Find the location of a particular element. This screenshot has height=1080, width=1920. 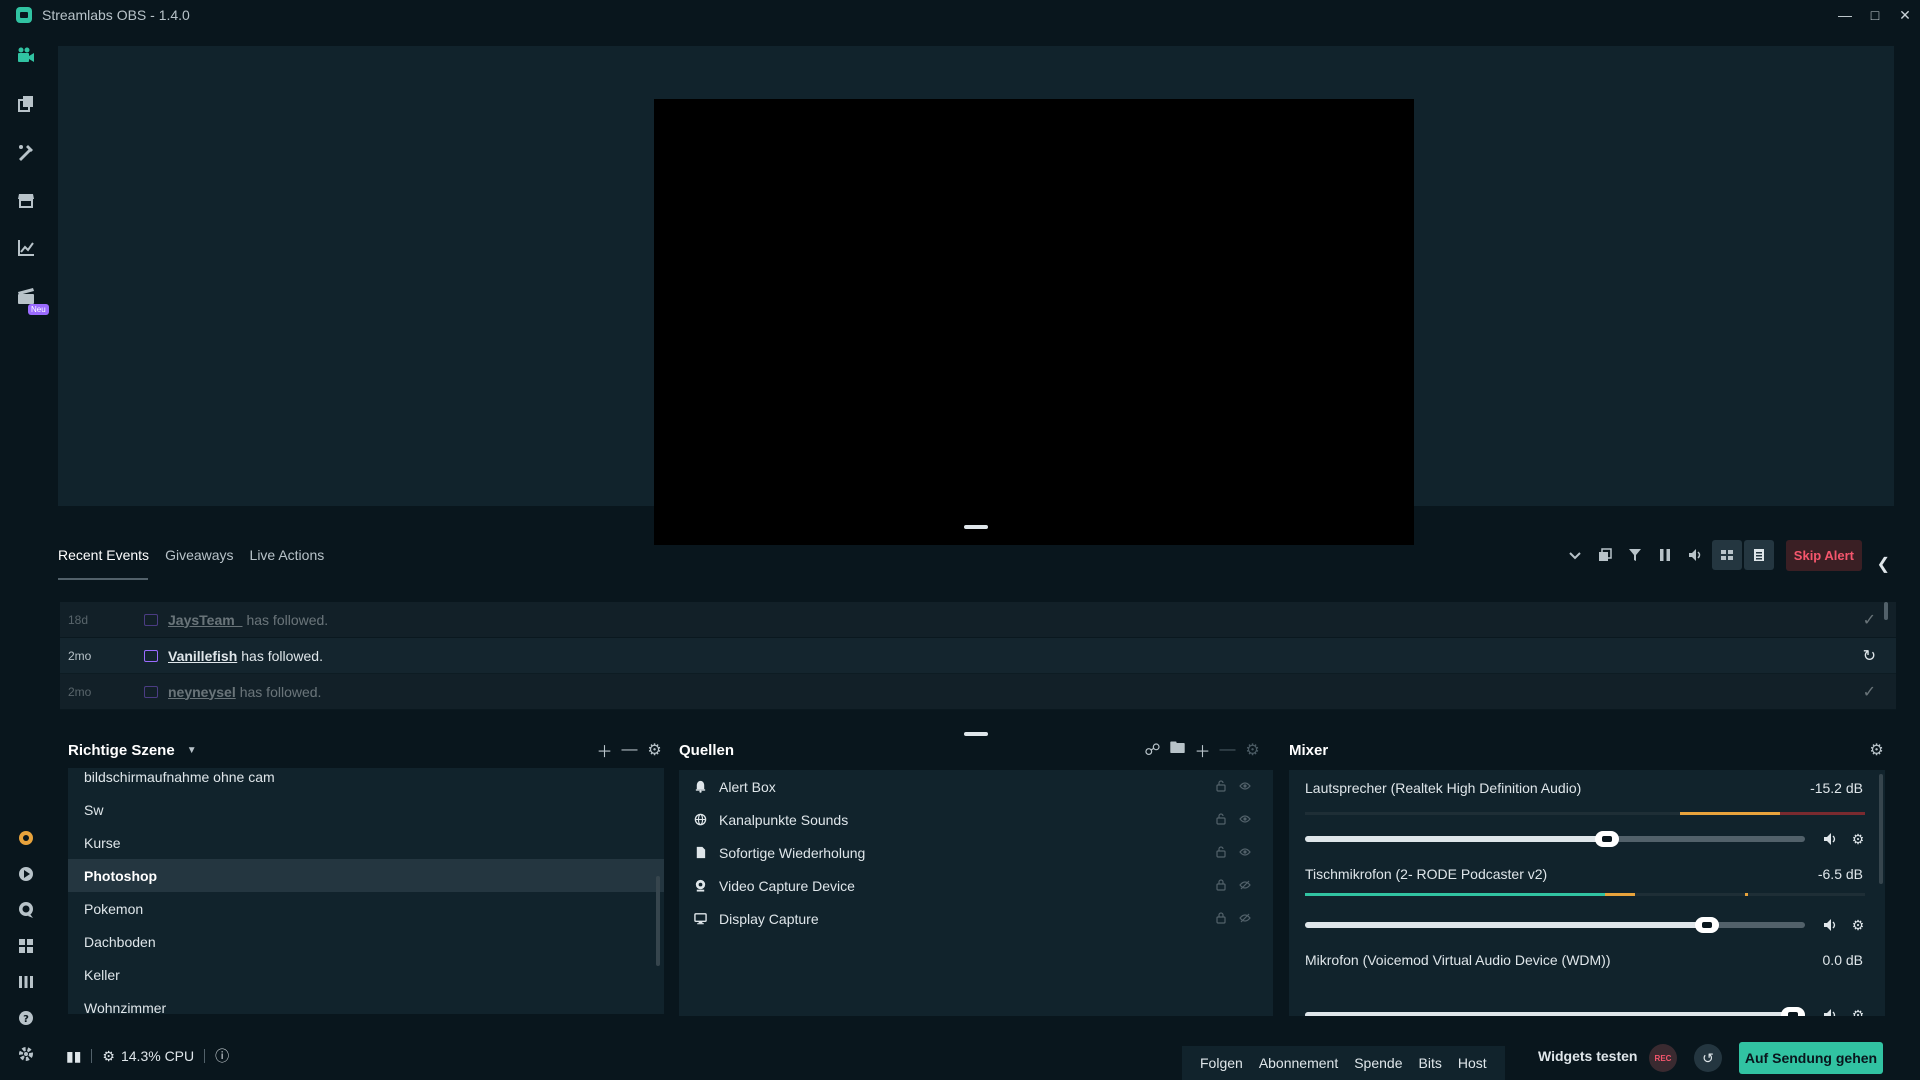

scene-item: Sw is located at coordinates (366, 809).